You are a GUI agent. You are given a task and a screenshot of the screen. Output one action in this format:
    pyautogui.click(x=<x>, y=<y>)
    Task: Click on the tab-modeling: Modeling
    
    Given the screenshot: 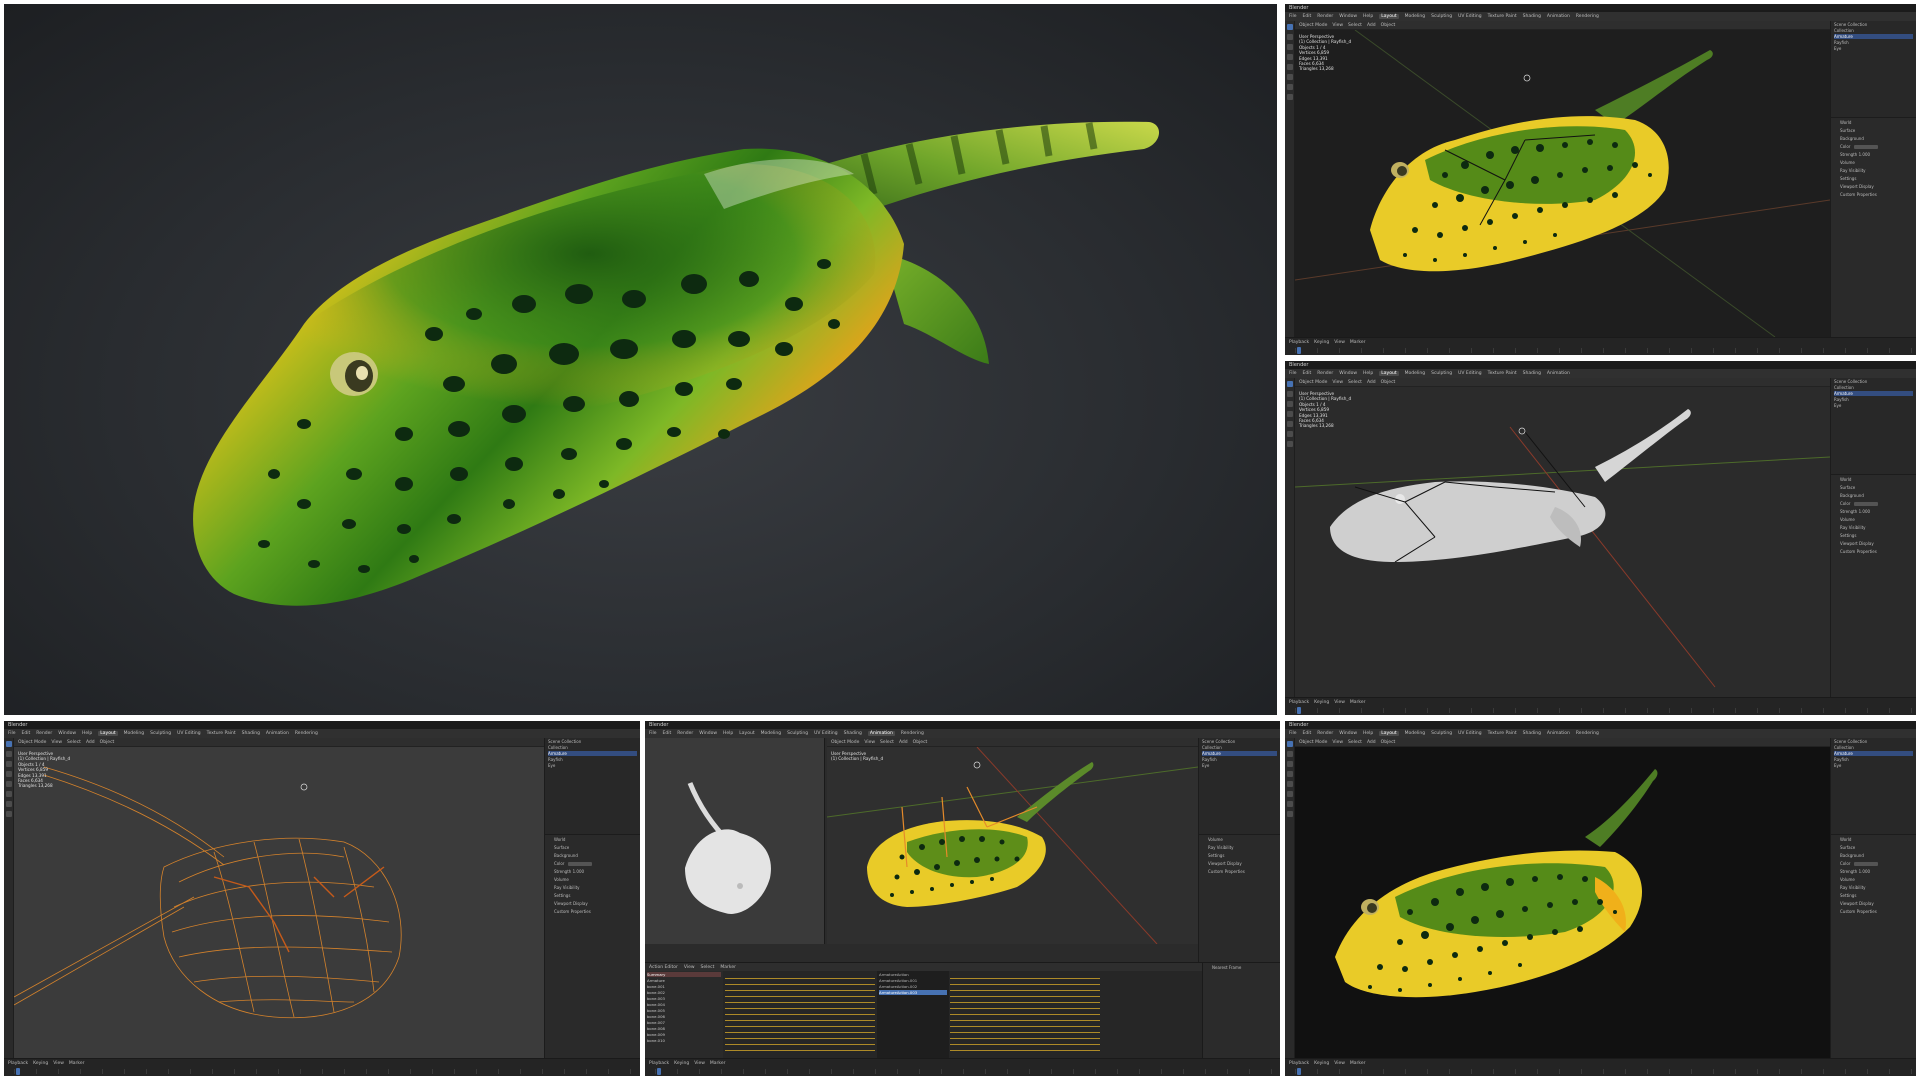 What is the action you would take?
    pyautogui.click(x=771, y=733)
    